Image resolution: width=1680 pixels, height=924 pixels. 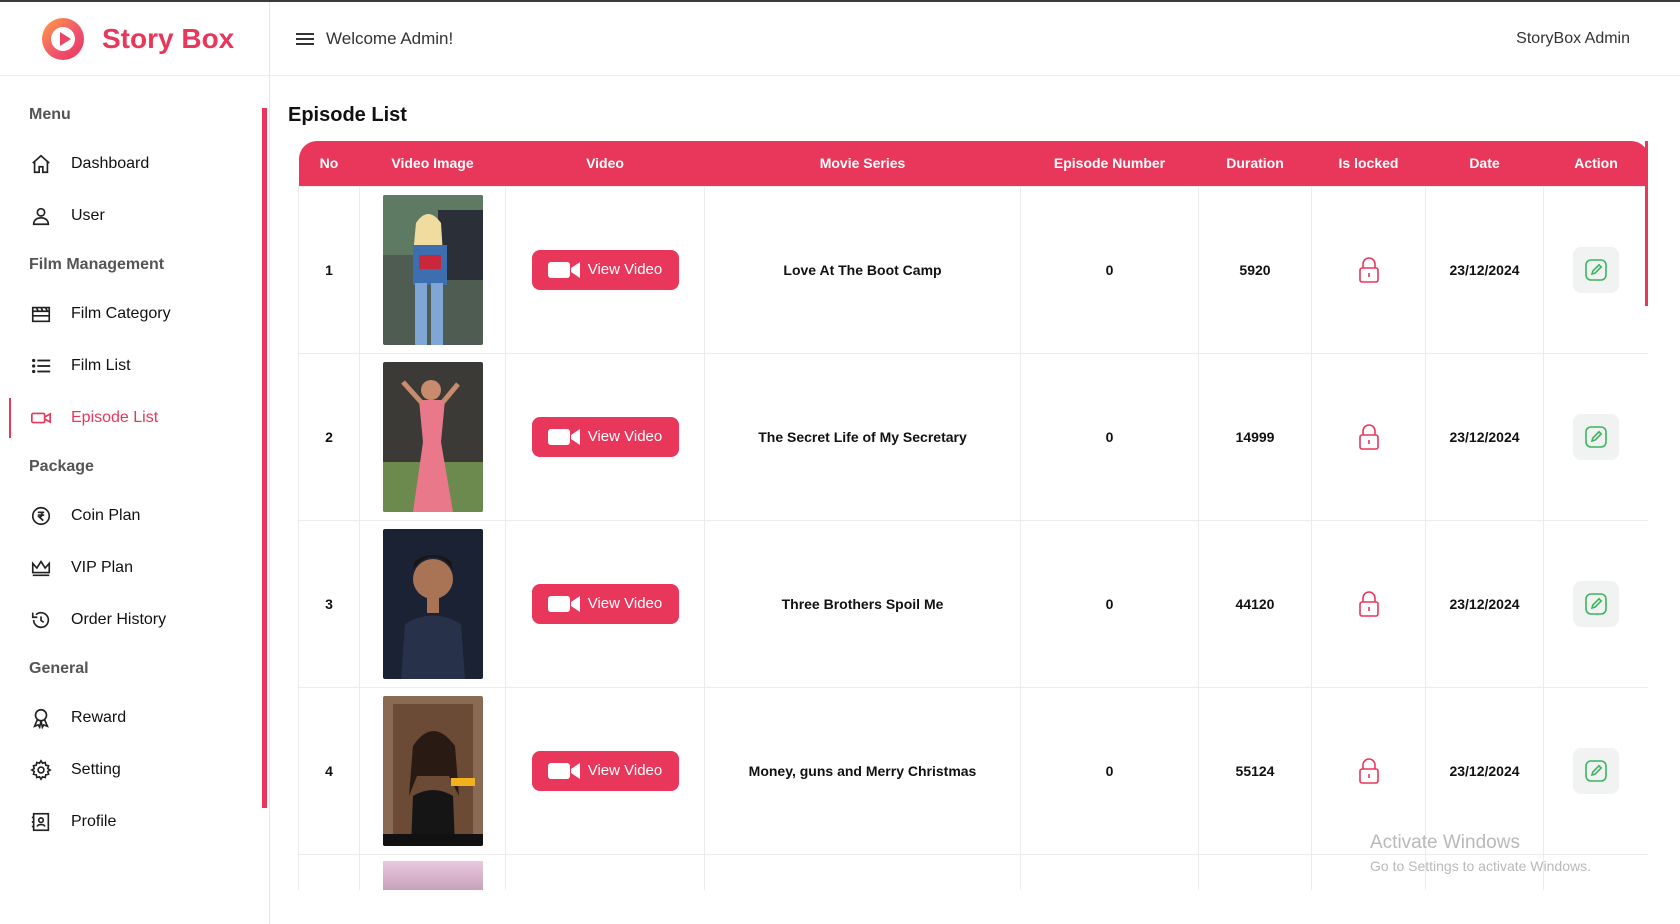 What do you see at coordinates (99, 717) in the screenshot?
I see `sidebar-item-label: Reward` at bounding box center [99, 717].